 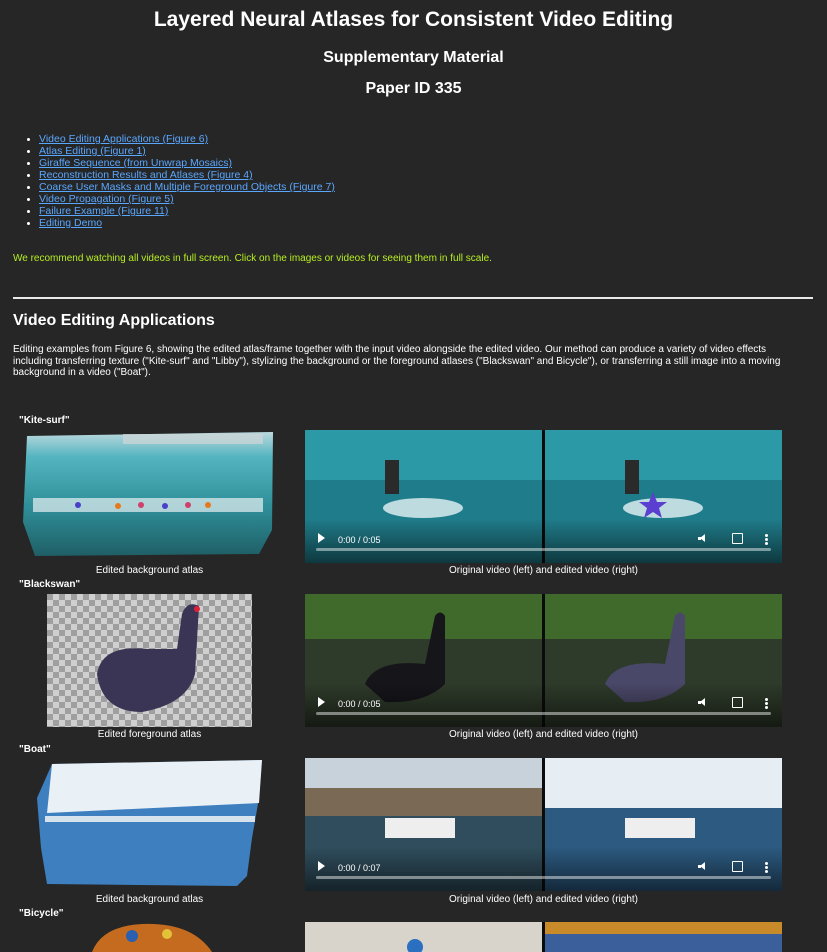 What do you see at coordinates (41, 913) in the screenshot?
I see `example-label-bicycle: "Bicycle"` at bounding box center [41, 913].